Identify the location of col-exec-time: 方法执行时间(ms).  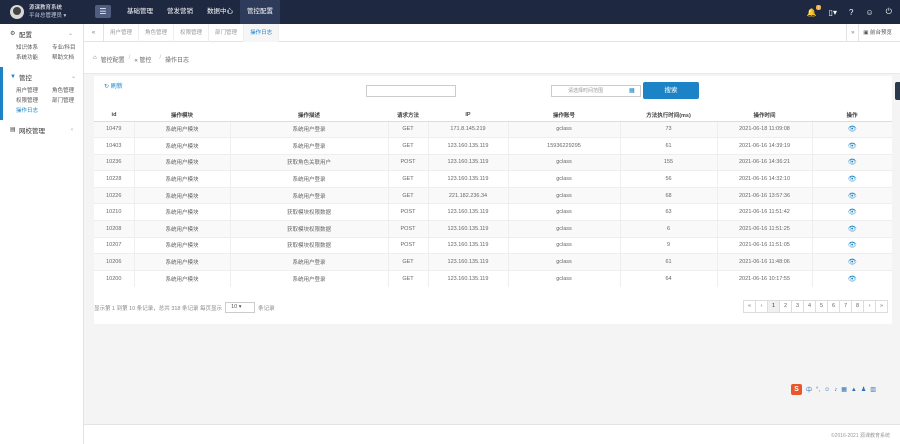
(668, 115).